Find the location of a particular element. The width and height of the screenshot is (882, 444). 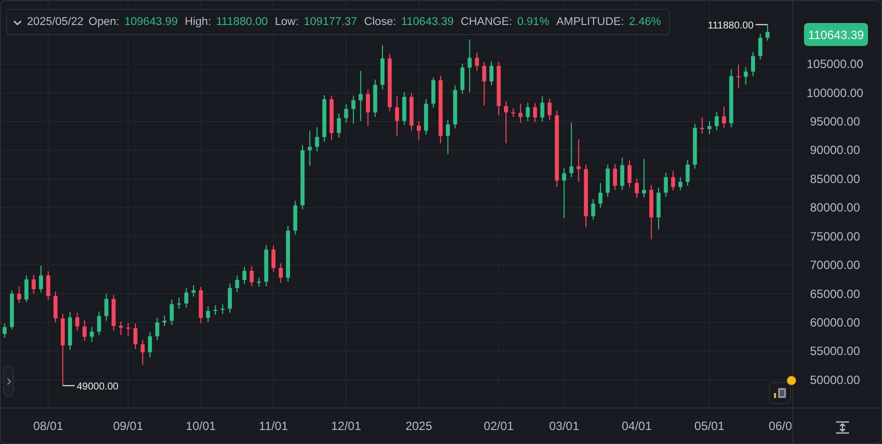

time-axis-label: 10/01 is located at coordinates (201, 426).